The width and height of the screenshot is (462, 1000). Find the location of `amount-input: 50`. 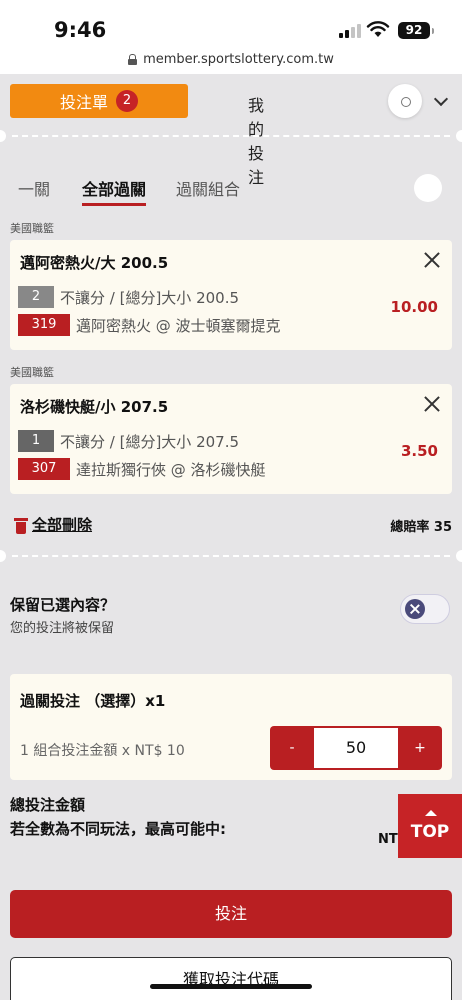

amount-input: 50 is located at coordinates (356, 748).